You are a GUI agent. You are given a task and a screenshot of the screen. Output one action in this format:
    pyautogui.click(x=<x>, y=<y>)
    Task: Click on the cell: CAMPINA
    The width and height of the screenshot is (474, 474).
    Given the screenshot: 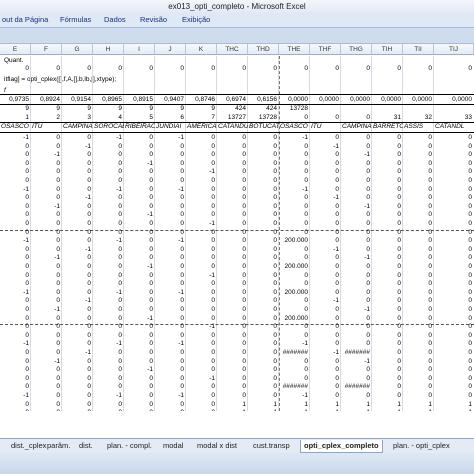 What is the action you would take?
    pyautogui.click(x=77, y=126)
    